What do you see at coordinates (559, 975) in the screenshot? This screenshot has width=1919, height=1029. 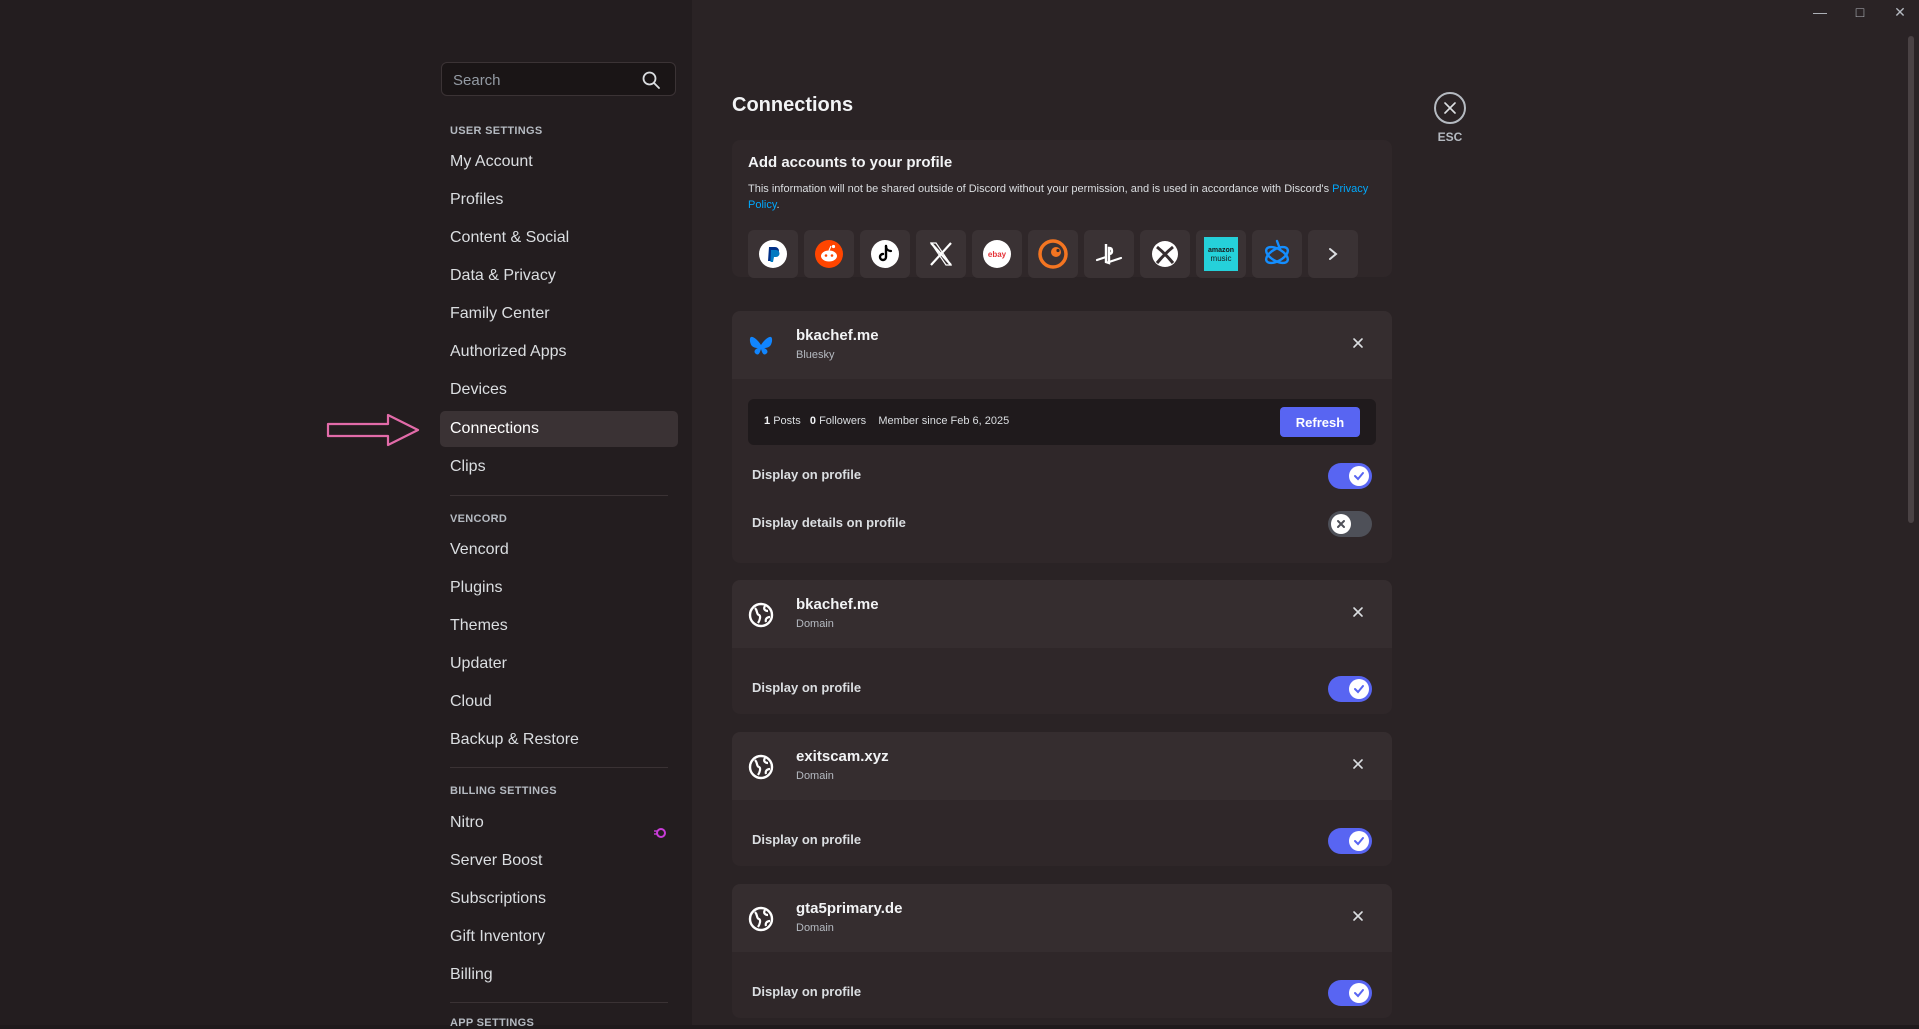 I see `sidebar-item-billing: Billing` at bounding box center [559, 975].